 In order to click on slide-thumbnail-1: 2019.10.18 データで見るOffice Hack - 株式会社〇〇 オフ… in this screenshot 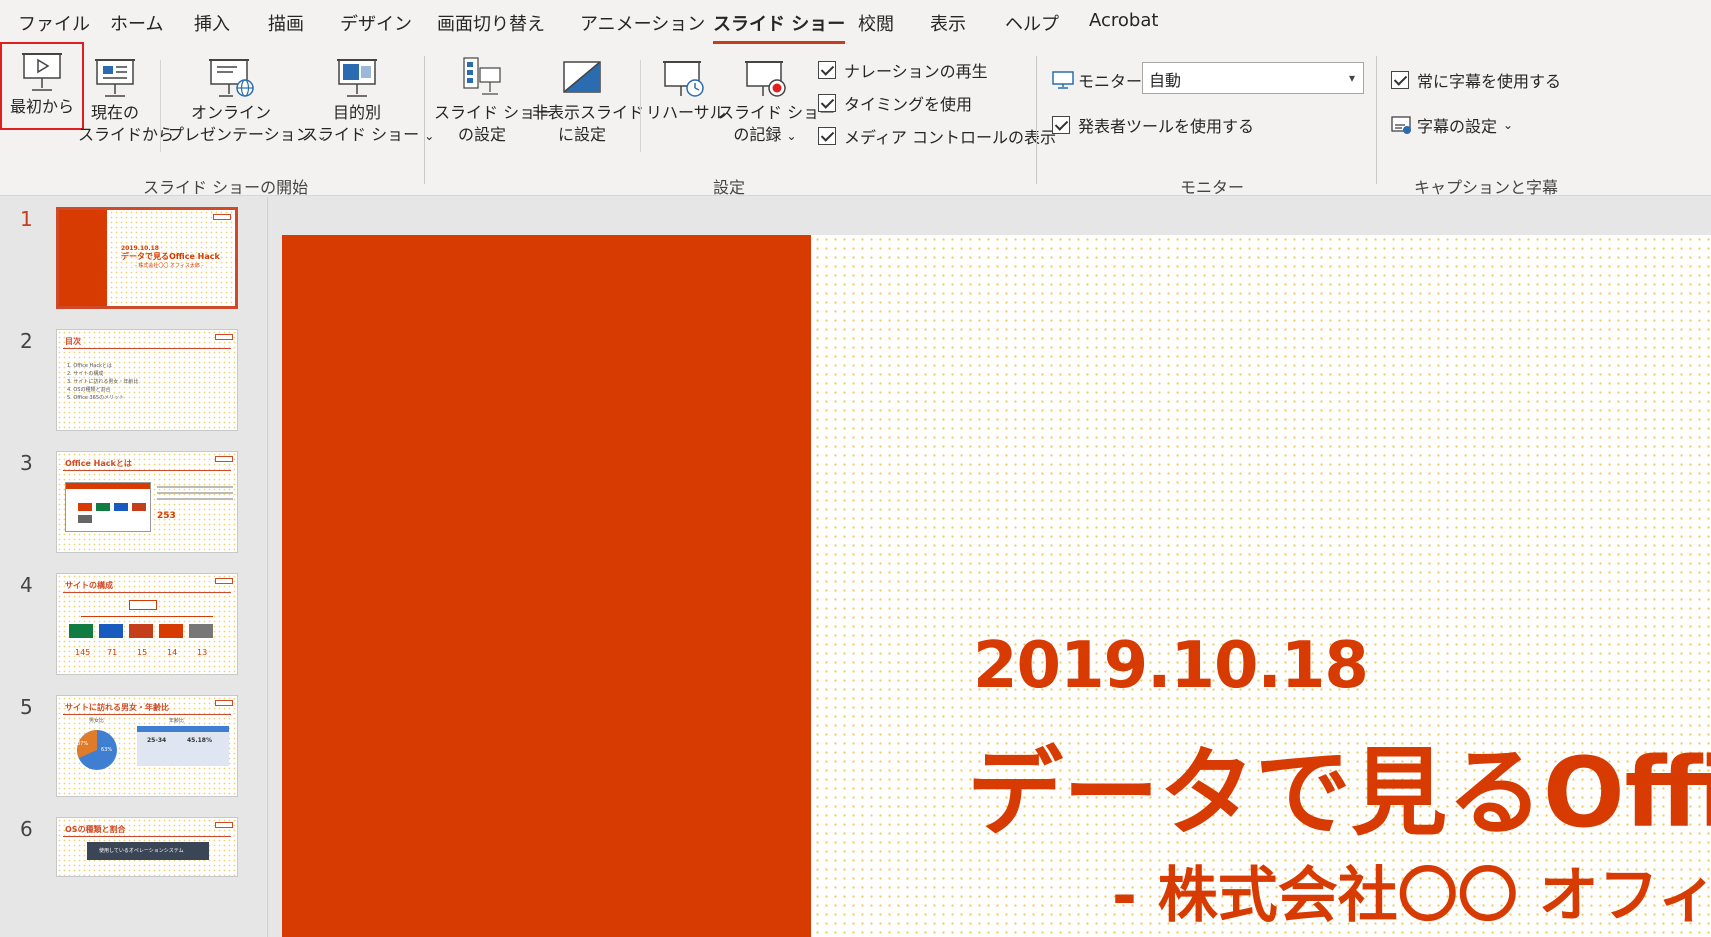, I will do `click(147, 258)`.